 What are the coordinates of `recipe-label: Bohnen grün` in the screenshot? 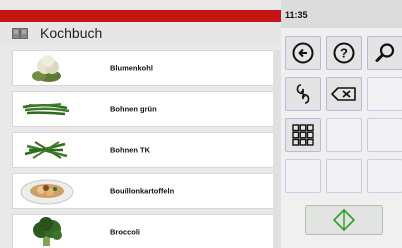 It's located at (133, 109).